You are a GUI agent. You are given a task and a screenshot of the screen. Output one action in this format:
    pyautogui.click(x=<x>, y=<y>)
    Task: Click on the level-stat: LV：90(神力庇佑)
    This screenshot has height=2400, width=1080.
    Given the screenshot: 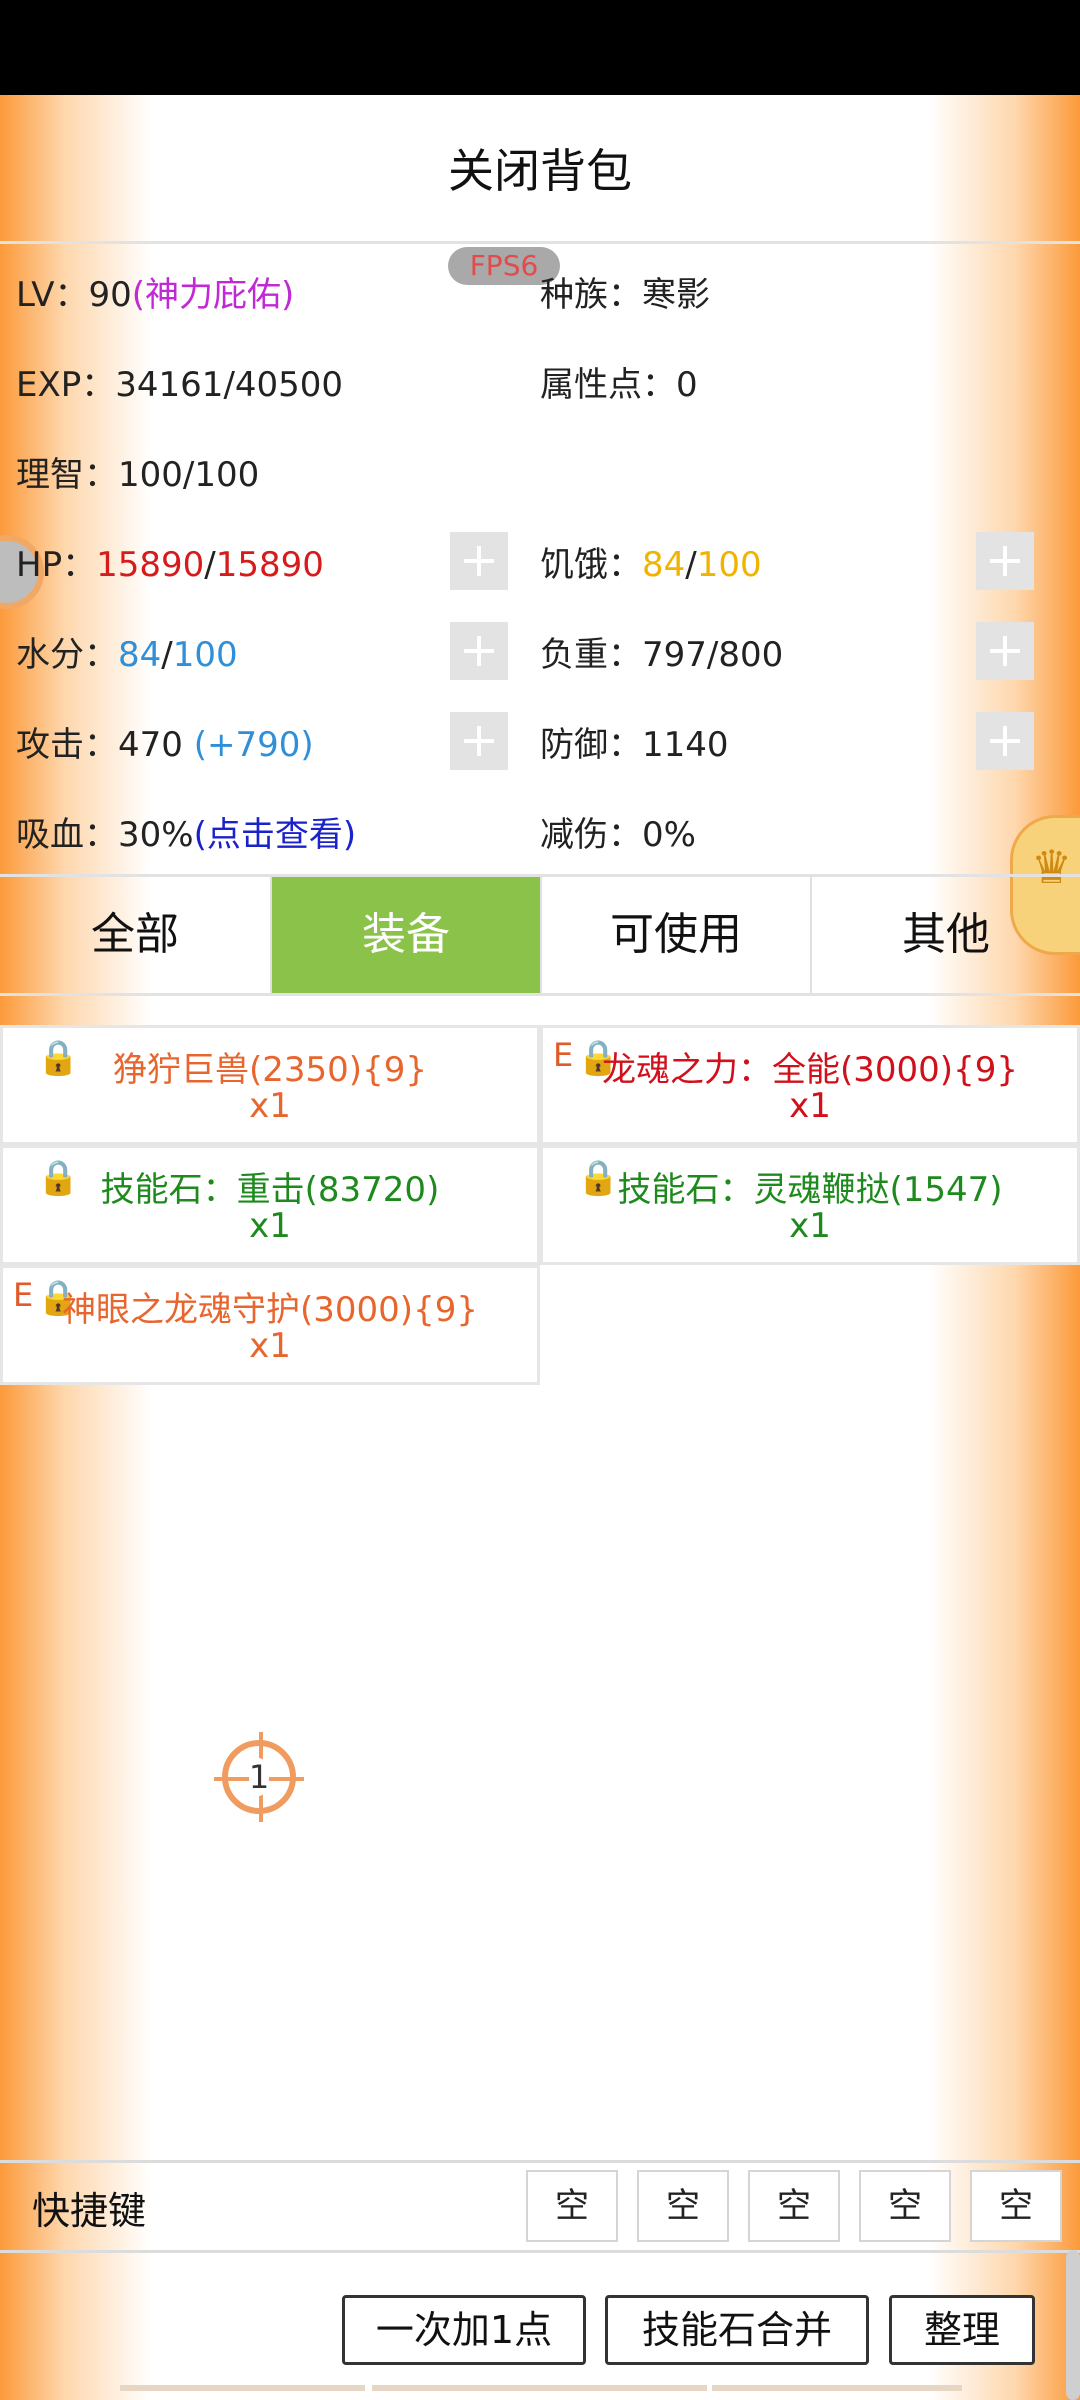 What is the action you would take?
    pyautogui.click(x=155, y=291)
    